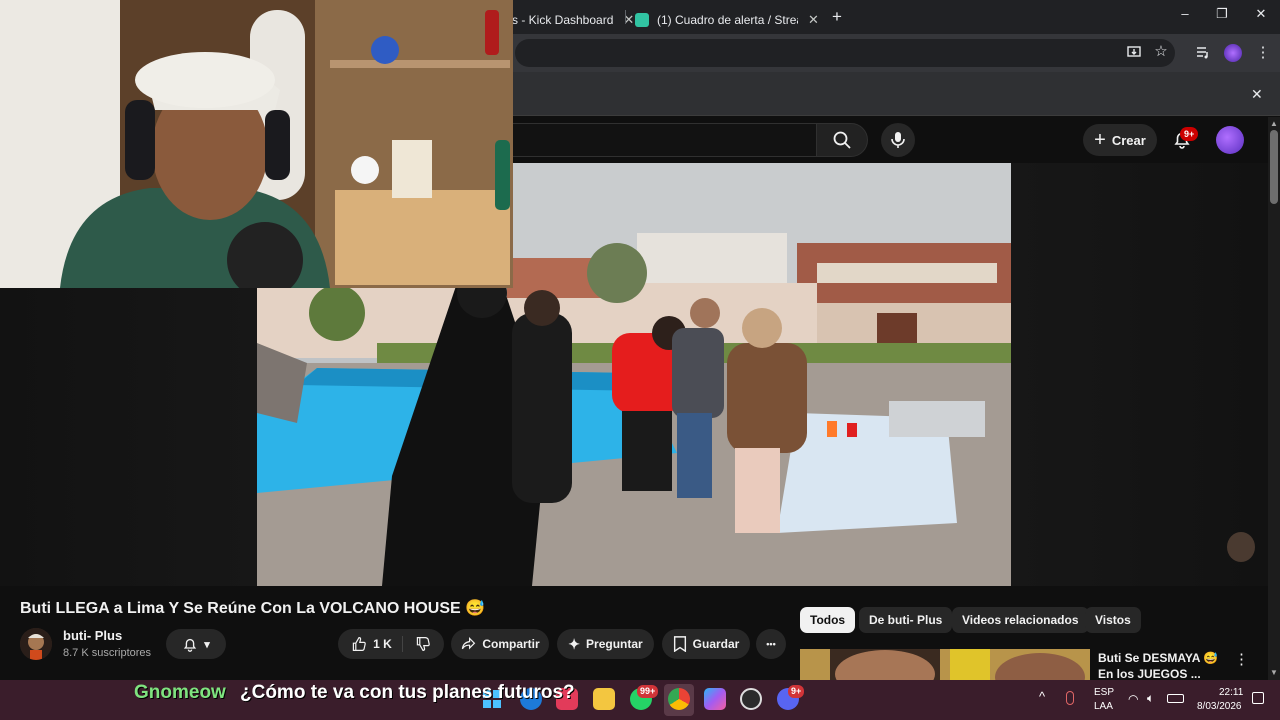  What do you see at coordinates (813, 20) in the screenshot?
I see `close-icon: ✕` at bounding box center [813, 20].